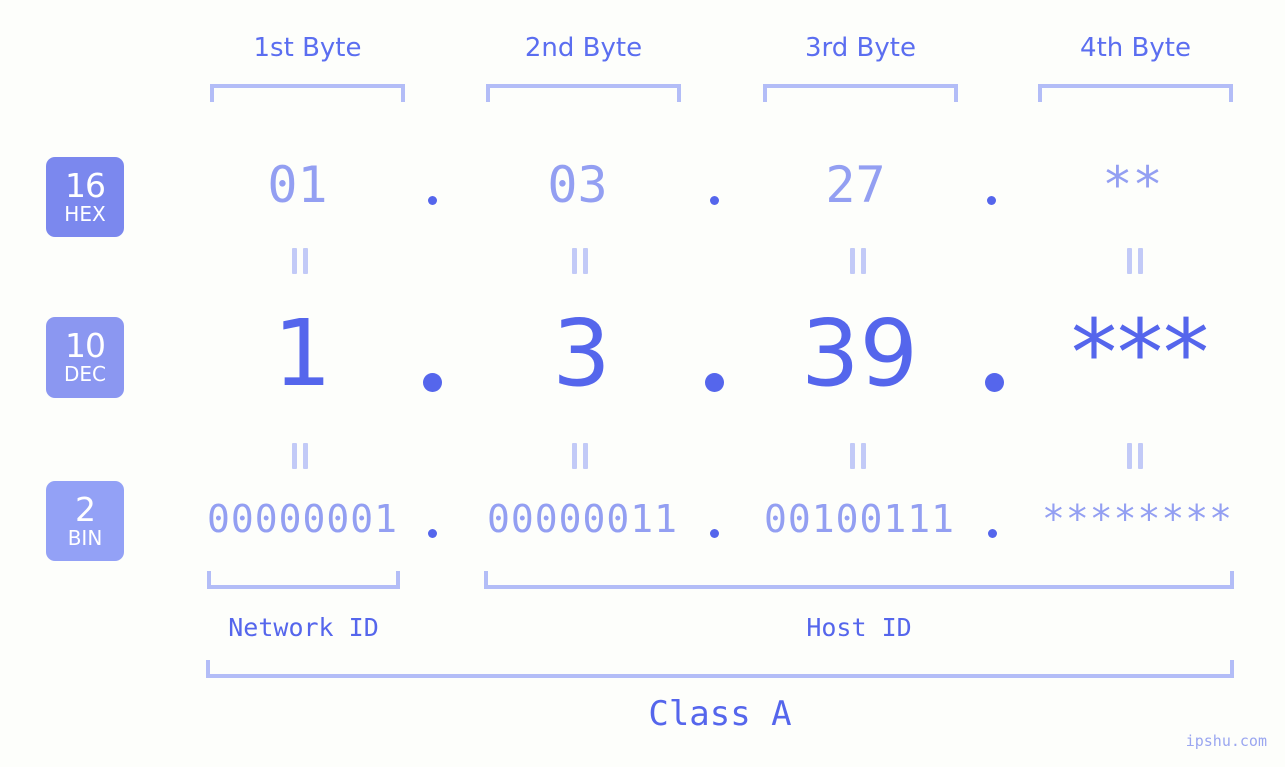 Image resolution: width=1285 pixels, height=767 pixels. Describe the element at coordinates (85, 537) in the screenshot. I see `radix-badge-bin-name: BIN` at that location.